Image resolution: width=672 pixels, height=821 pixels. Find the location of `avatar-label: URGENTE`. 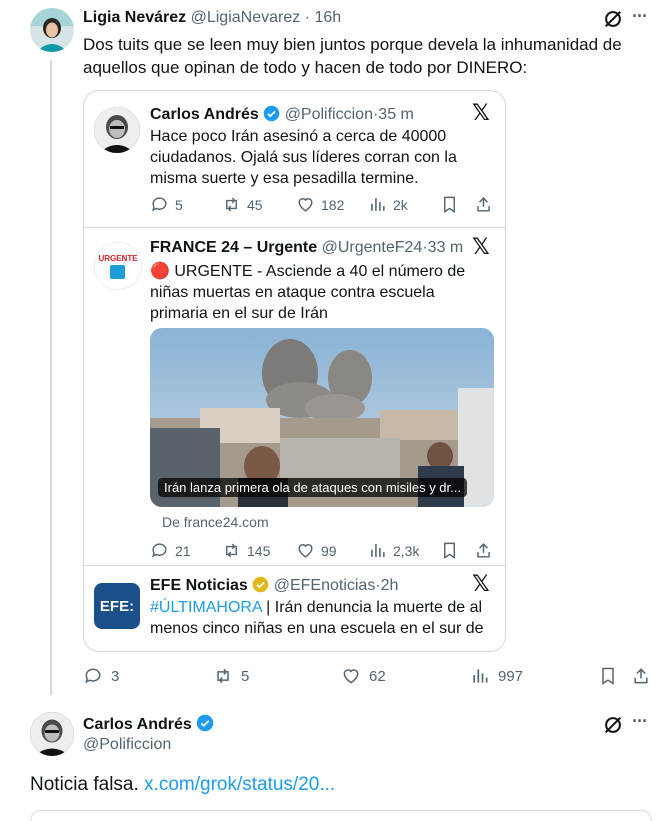

avatar-label: URGENTE is located at coordinates (118, 258).